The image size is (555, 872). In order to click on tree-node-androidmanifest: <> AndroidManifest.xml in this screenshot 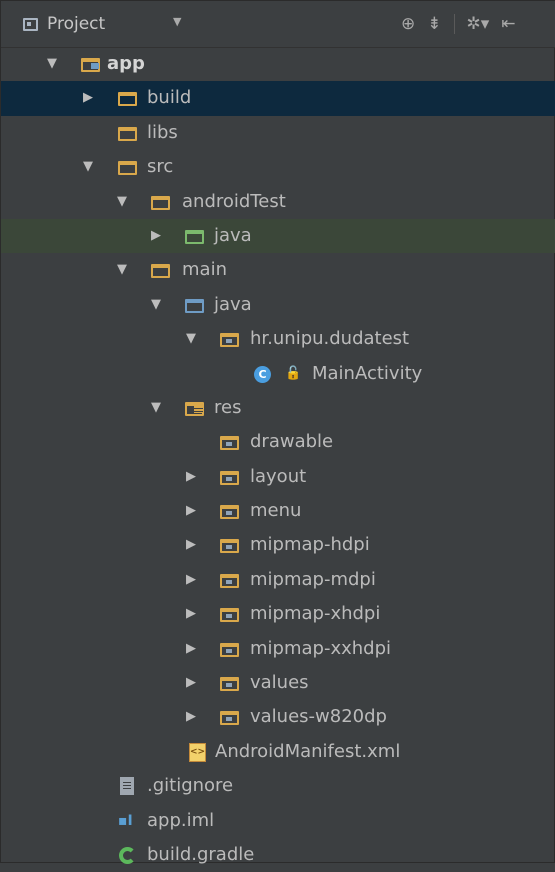, I will do `click(278, 752)`.